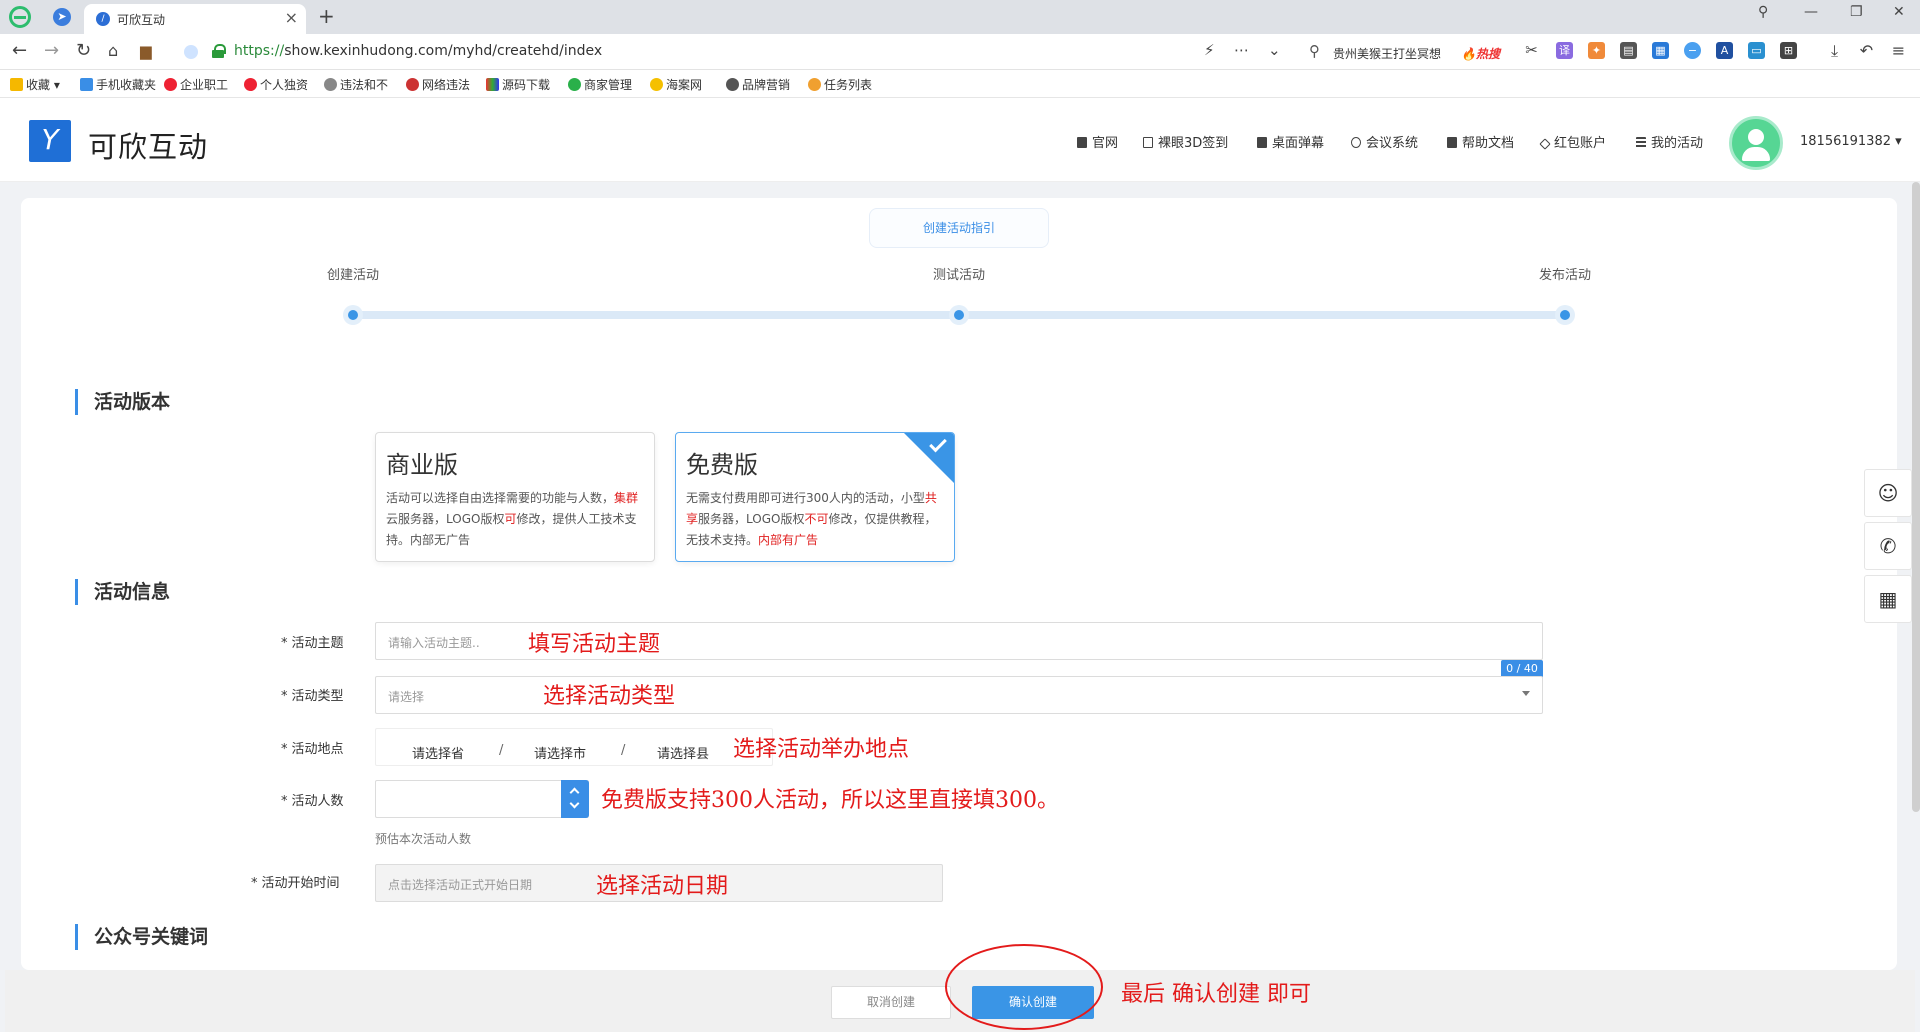 The width and height of the screenshot is (1920, 1032). I want to click on create-activity-guide-button: 创建活动指引, so click(959, 228).